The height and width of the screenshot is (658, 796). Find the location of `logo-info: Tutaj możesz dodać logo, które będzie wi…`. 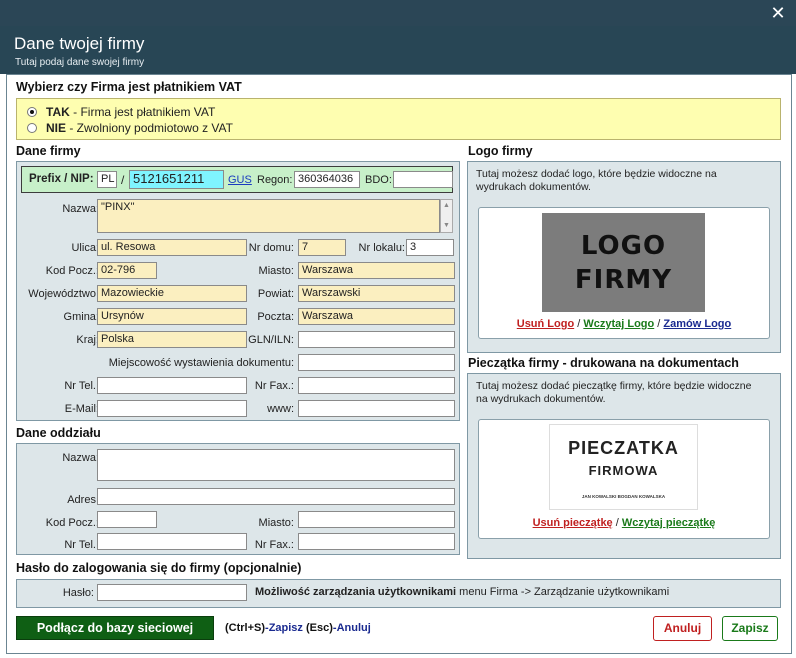

logo-info: Tutaj możesz dodać logo, które będzie wi… is located at coordinates (596, 180).